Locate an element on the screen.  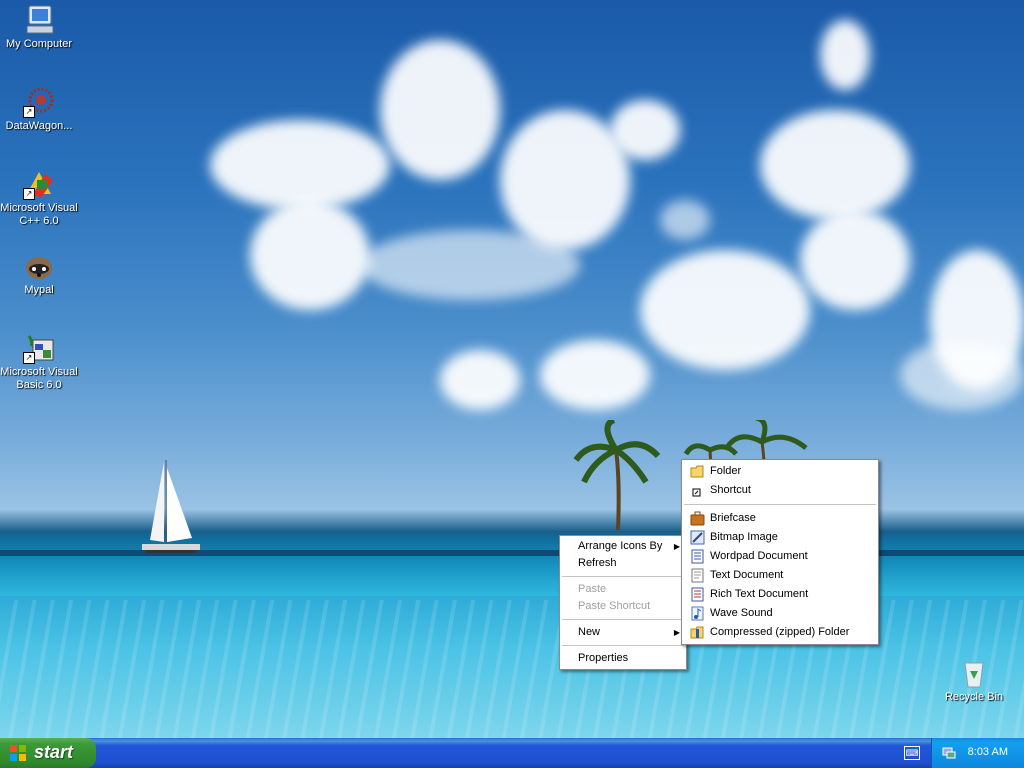
menu-item-label: Briefcase is located at coordinates (733, 518).